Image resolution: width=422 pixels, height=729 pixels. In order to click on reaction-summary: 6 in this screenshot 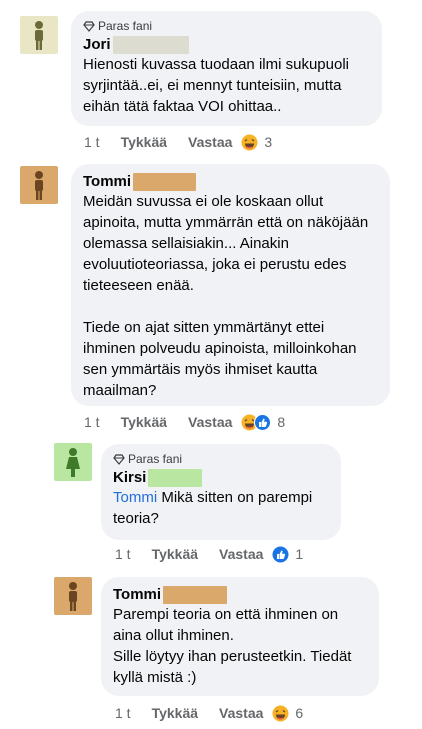, I will do `click(287, 713)`.